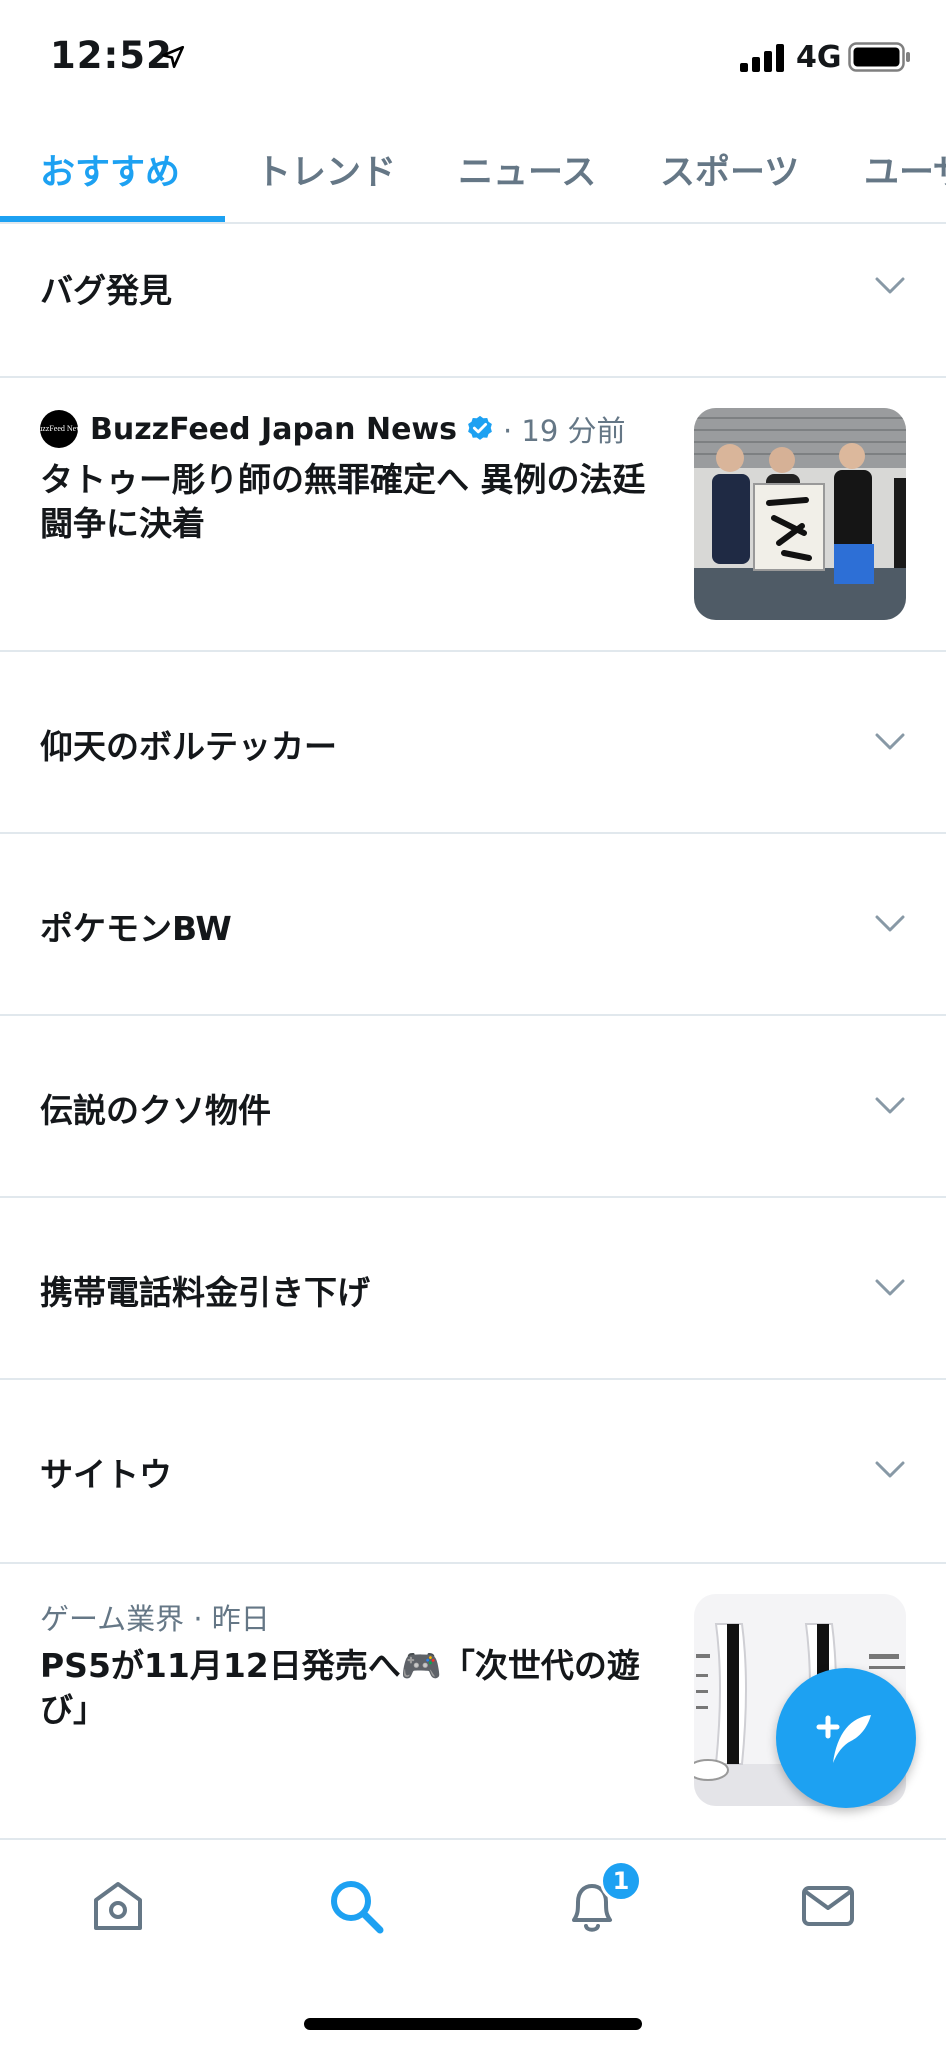  Describe the element at coordinates (110, 169) in the screenshot. I see `tab-recommended: おすすめ` at that location.